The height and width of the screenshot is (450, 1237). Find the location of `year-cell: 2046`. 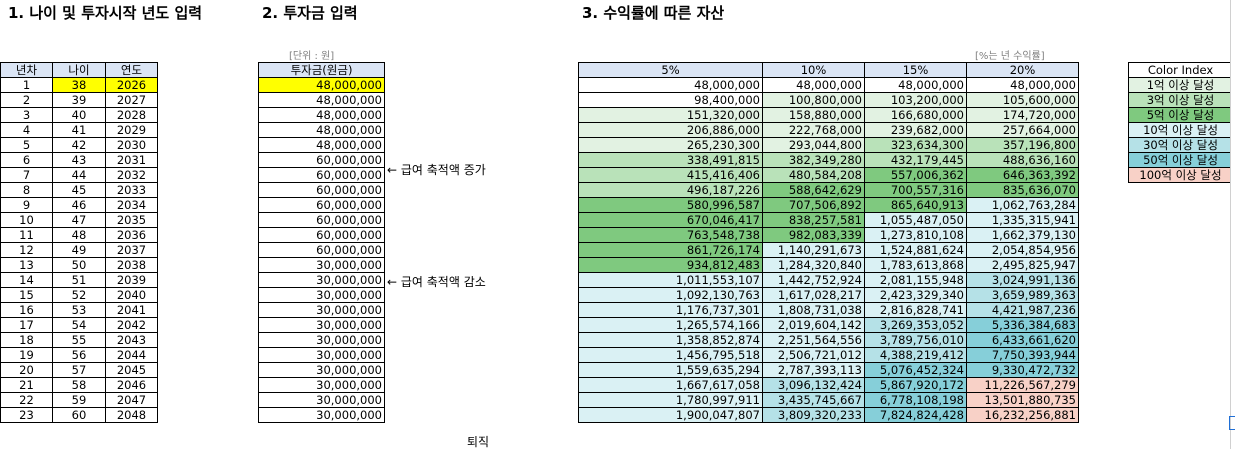

year-cell: 2046 is located at coordinates (131, 385).